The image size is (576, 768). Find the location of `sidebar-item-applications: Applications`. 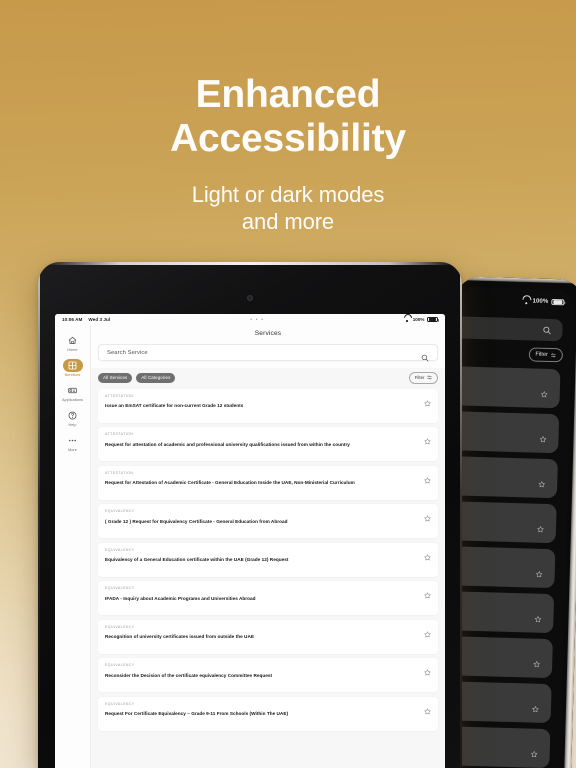

sidebar-item-applications: Applications is located at coordinates (73, 392).